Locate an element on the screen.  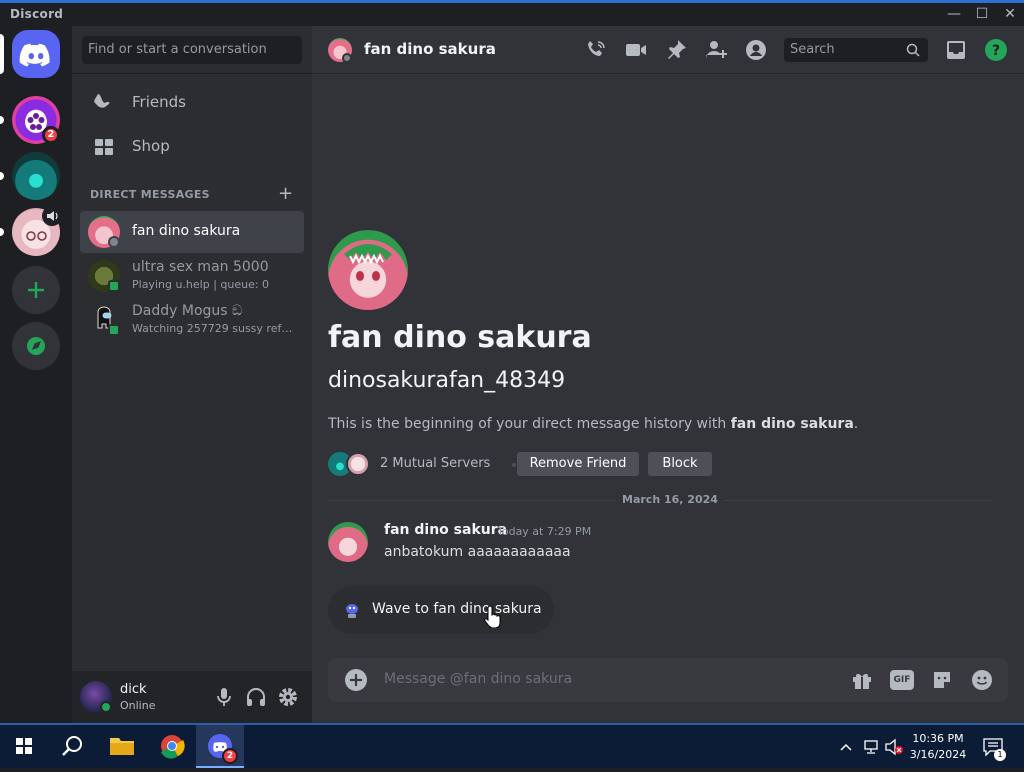
clock-time: 10:36 PM is located at coordinates (938, 738).